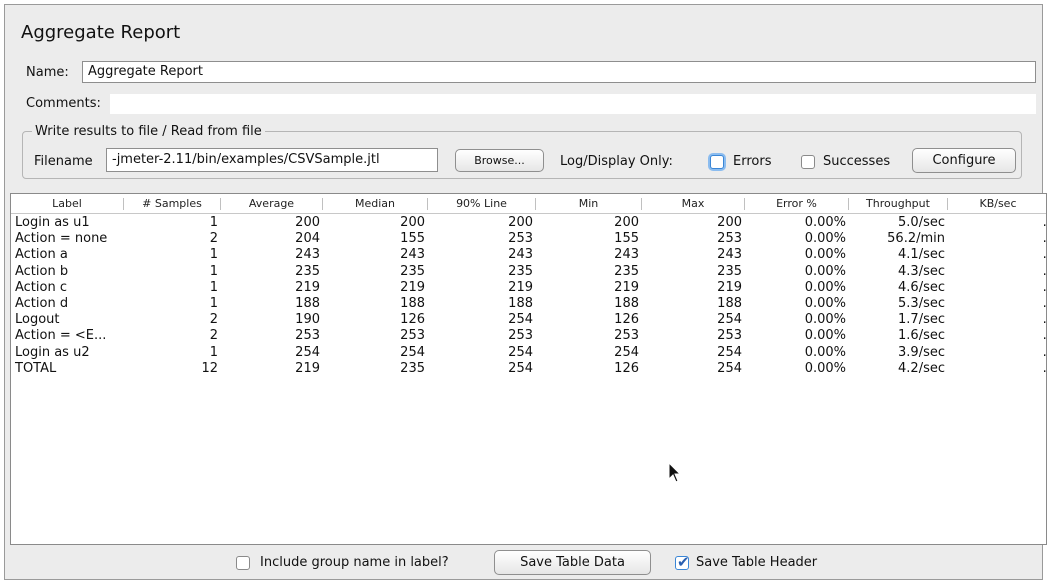 This screenshot has height=584, width=1047. I want to click on checkmark-icon: ✔, so click(683, 562).